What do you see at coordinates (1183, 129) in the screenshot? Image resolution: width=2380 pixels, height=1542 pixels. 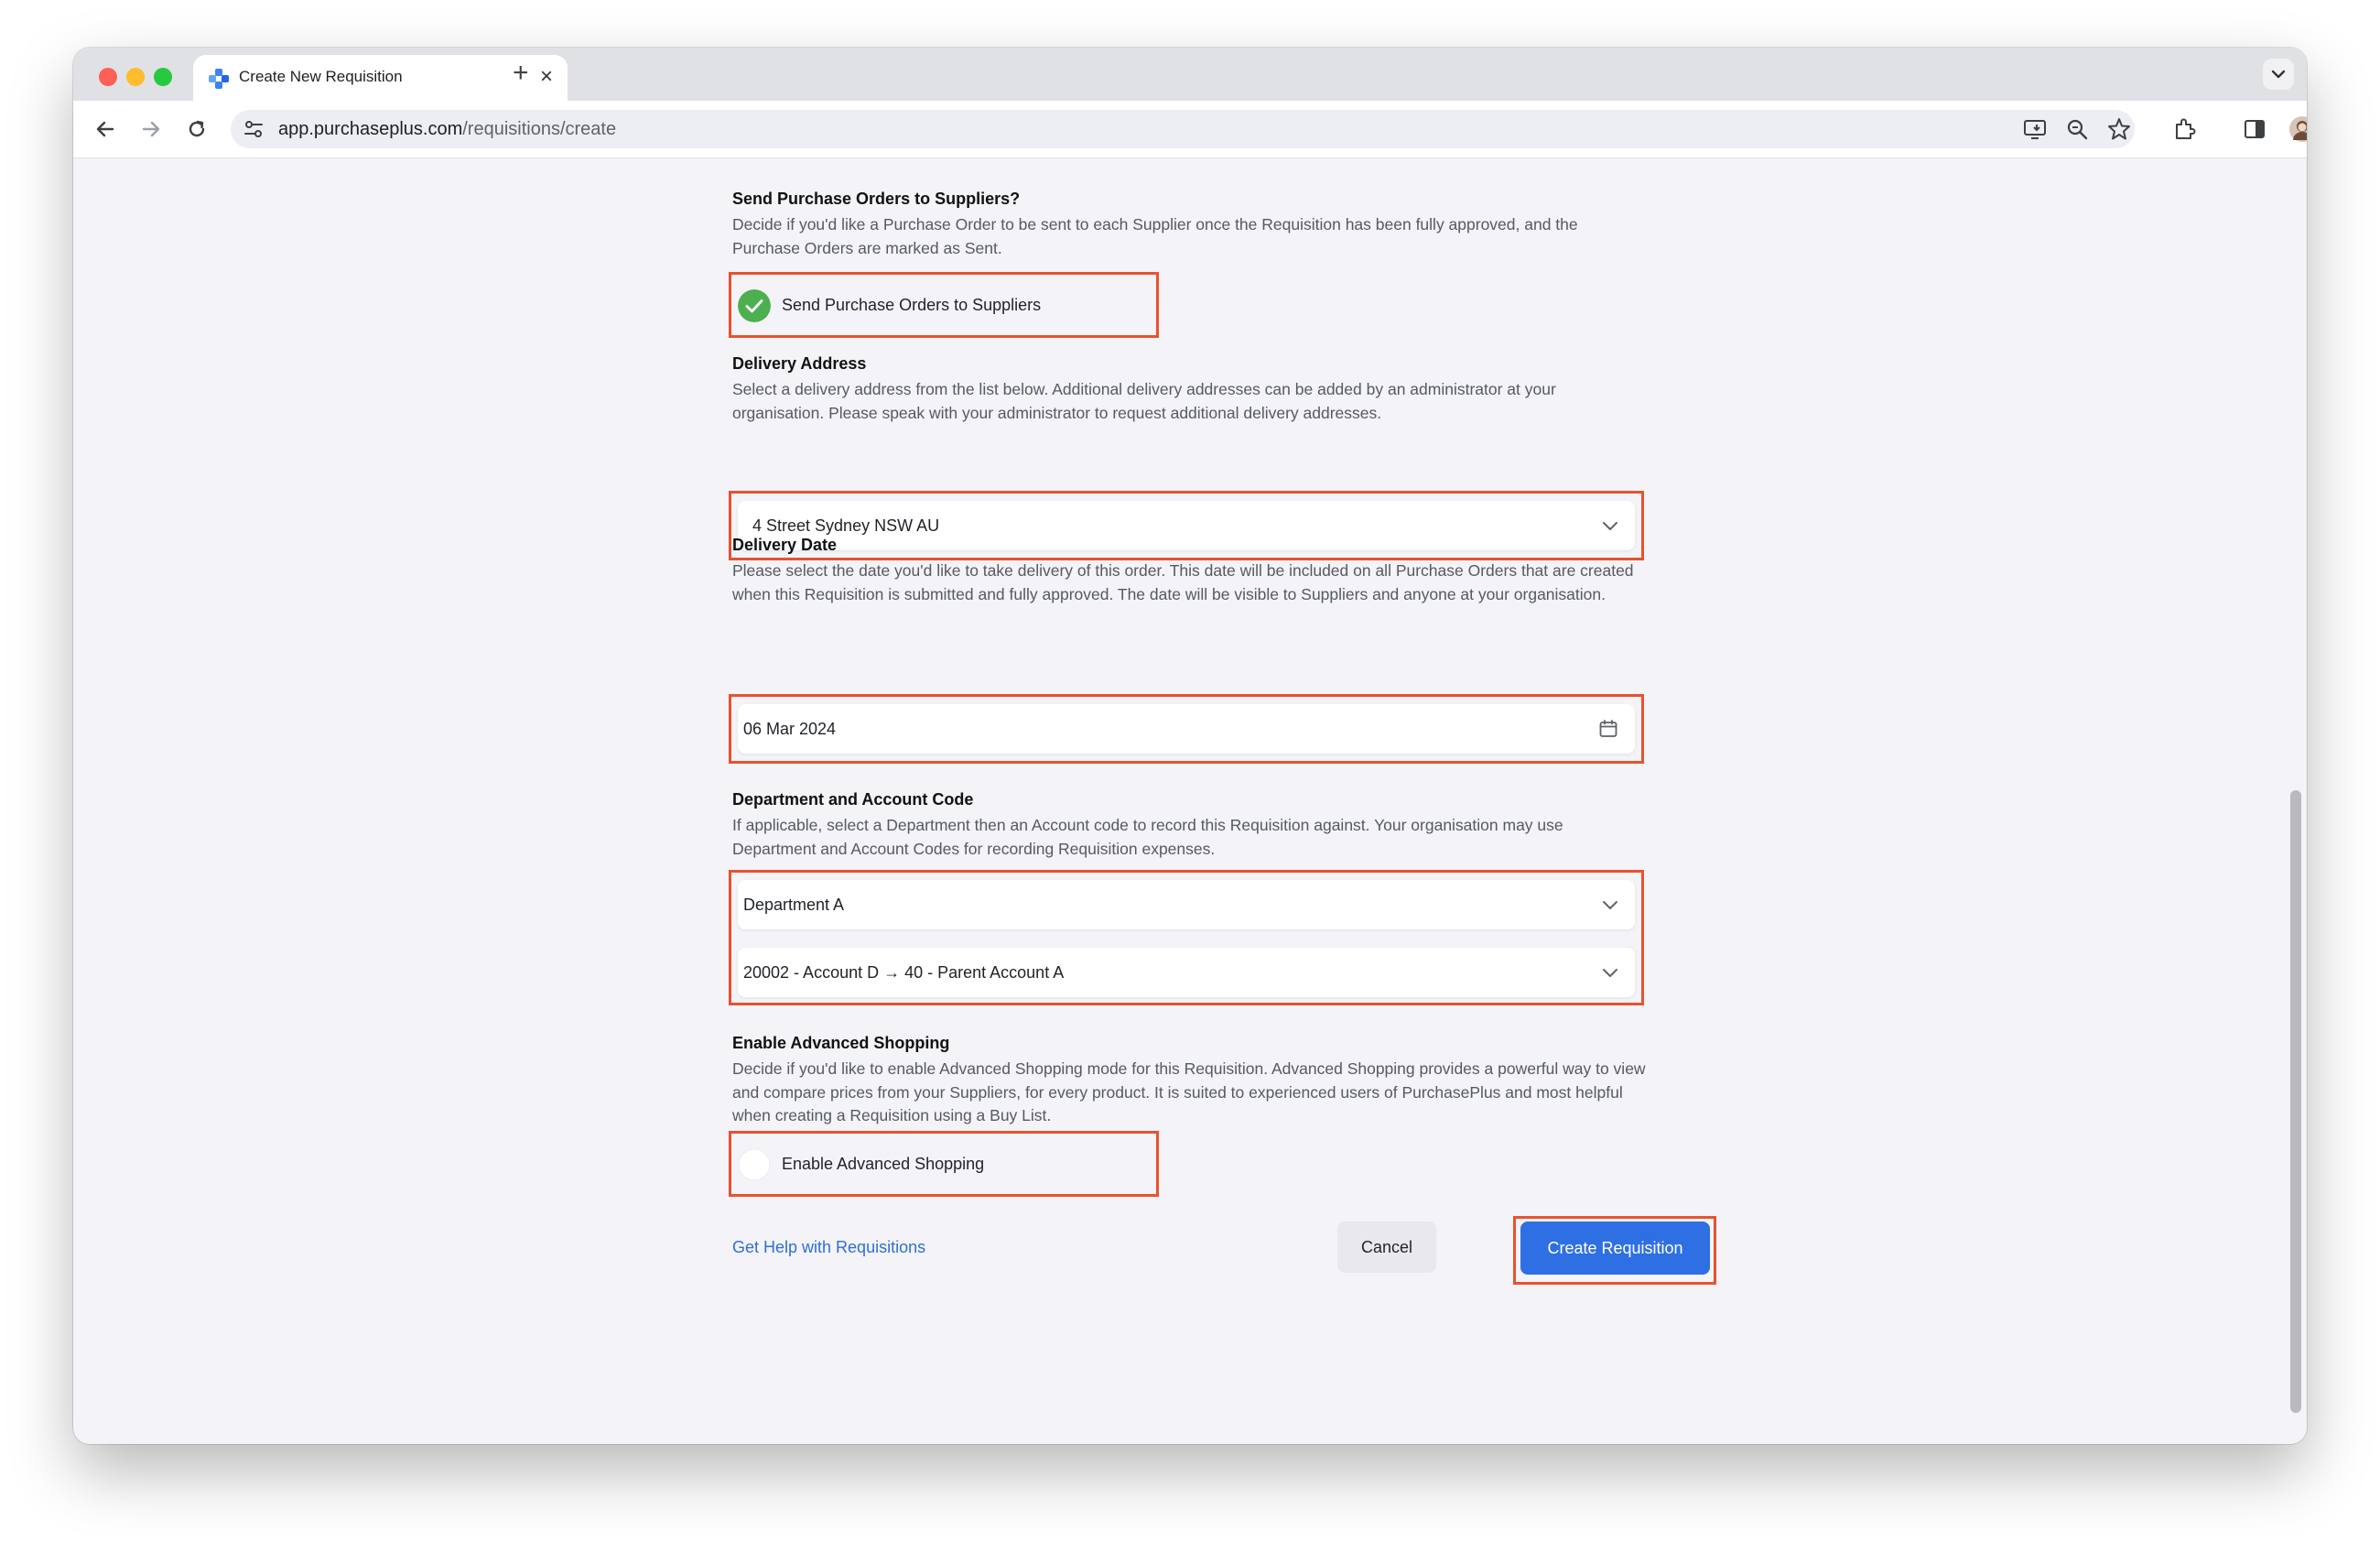 I see `address-bar: app.purchaseplus.com/requisitions/create` at bounding box center [1183, 129].